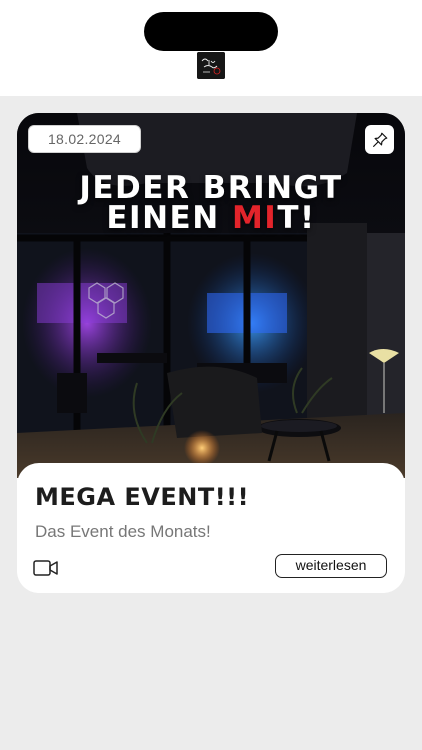  I want to click on read-more-button: weiterlesen, so click(331, 566).